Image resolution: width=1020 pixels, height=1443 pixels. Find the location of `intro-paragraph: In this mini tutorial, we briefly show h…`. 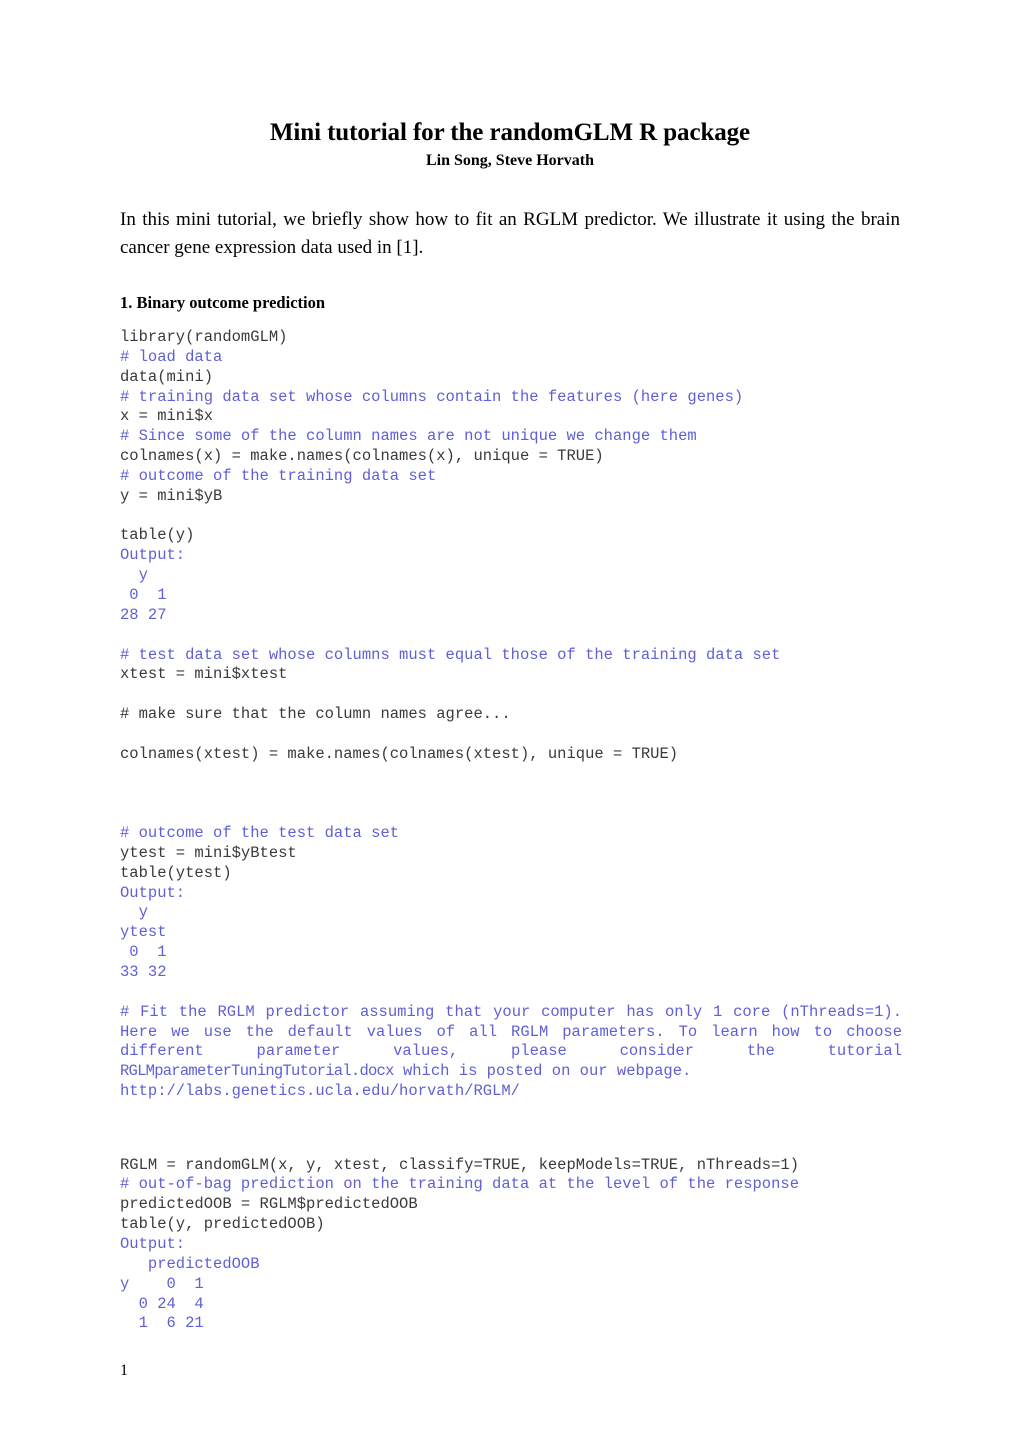

intro-paragraph: In this mini tutorial, we briefly show h… is located at coordinates (510, 233).